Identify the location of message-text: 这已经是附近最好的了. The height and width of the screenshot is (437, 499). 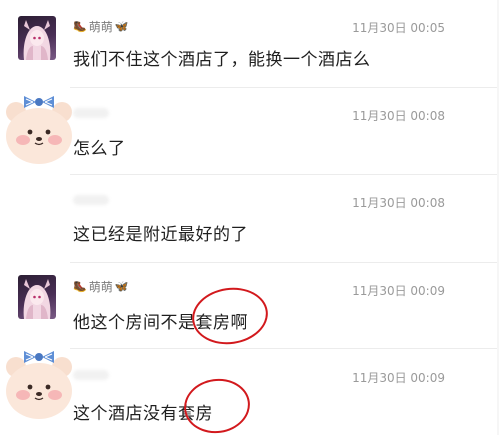
(160, 232).